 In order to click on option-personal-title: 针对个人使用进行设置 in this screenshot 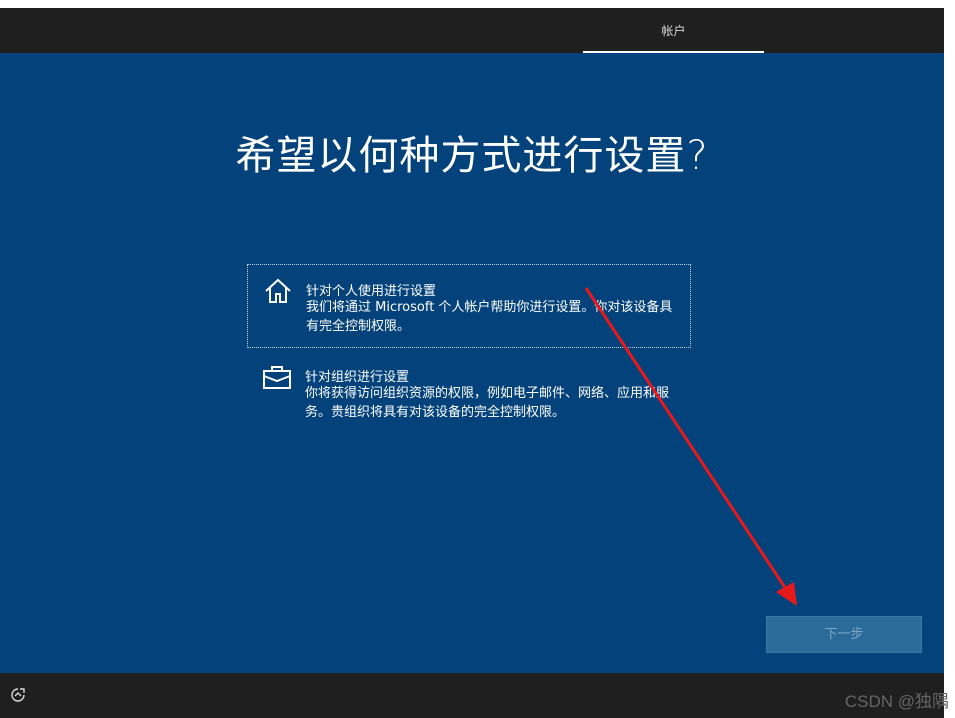, I will do `click(371, 291)`.